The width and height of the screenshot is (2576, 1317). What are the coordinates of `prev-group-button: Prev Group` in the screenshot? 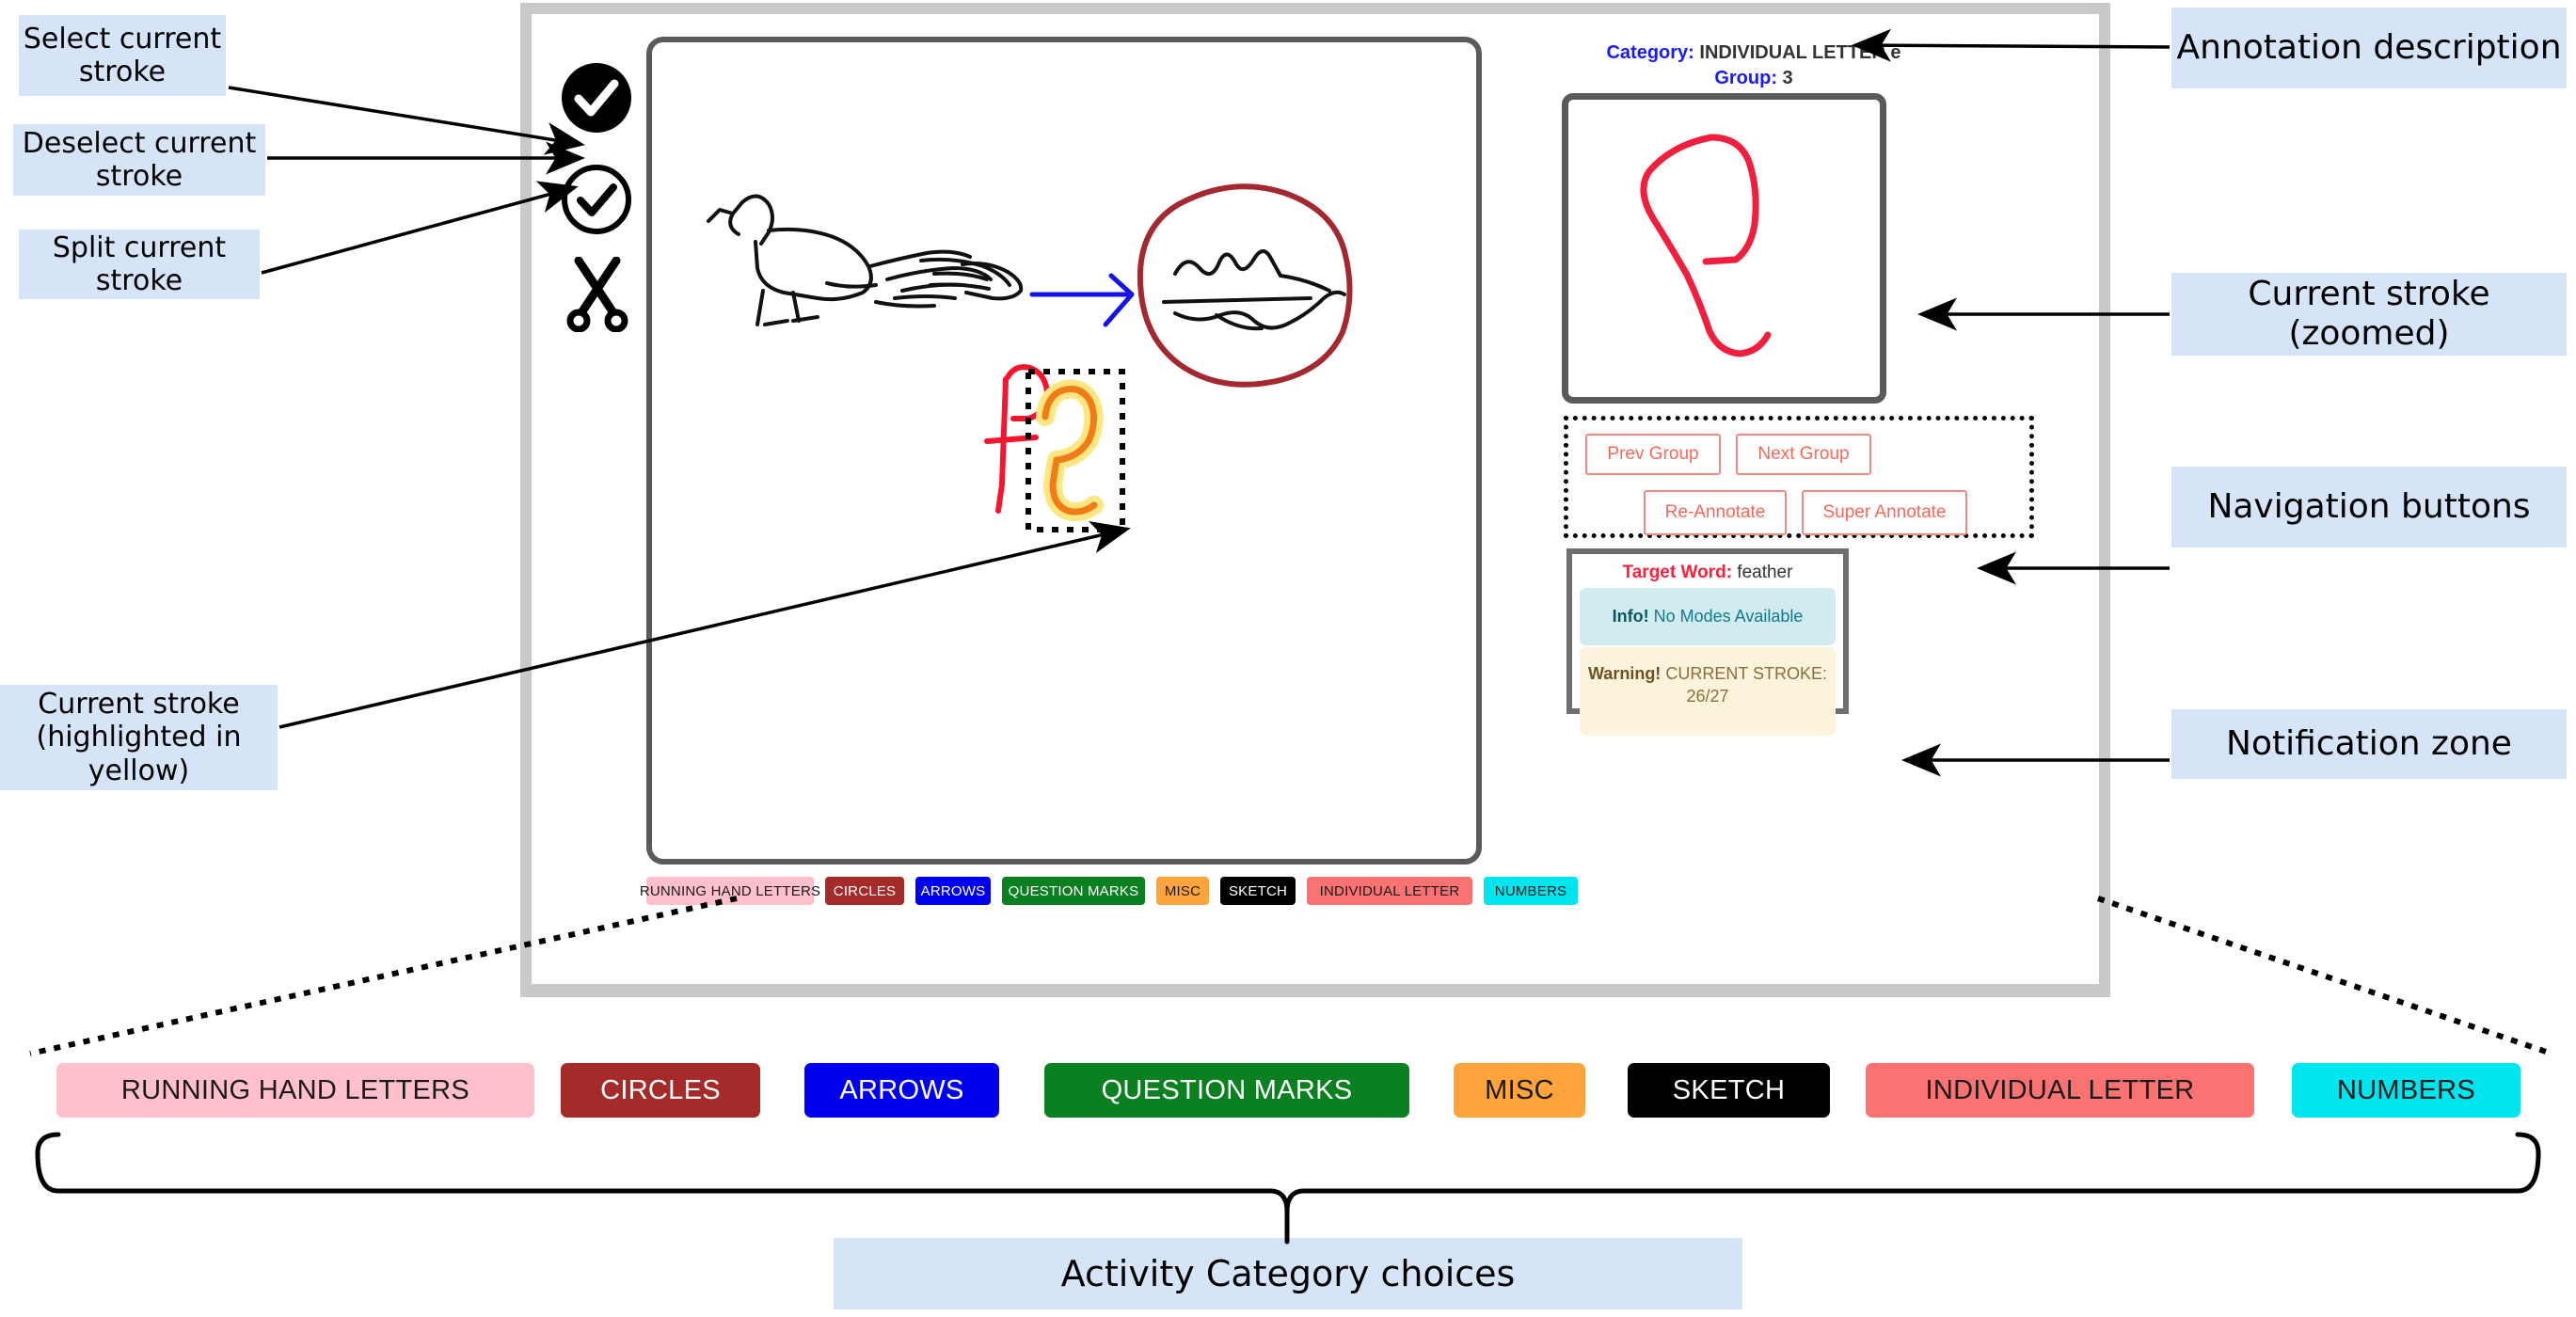 It's located at (1653, 454).